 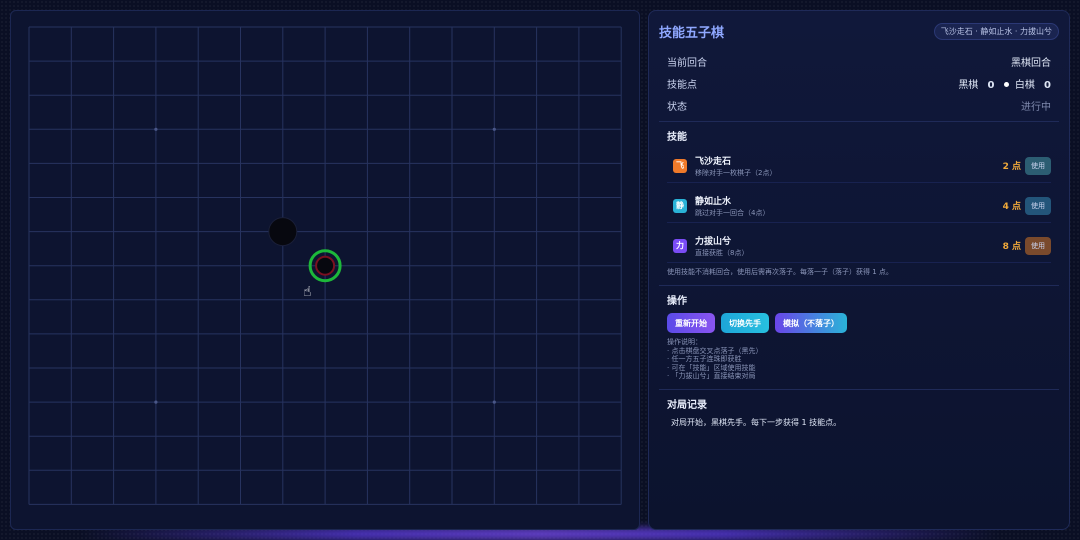 I want to click on white-points: 0, so click(x=1047, y=85).